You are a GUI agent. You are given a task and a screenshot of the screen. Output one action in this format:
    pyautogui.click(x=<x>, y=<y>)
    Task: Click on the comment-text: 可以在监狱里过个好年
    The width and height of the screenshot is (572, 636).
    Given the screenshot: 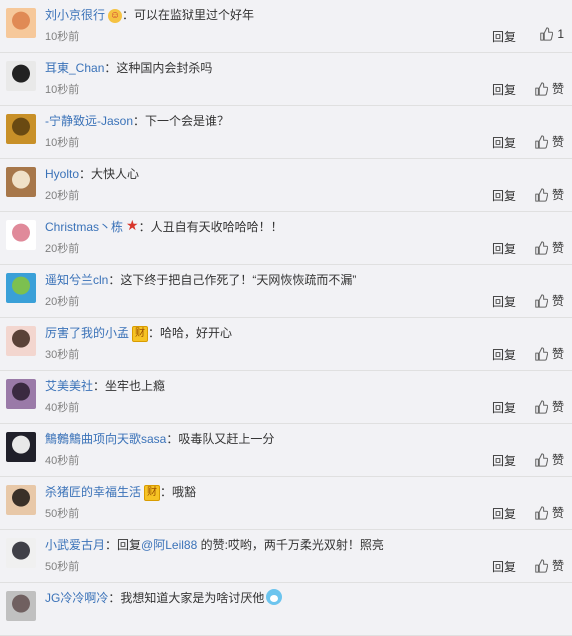 What is the action you would take?
    pyautogui.click(x=194, y=15)
    